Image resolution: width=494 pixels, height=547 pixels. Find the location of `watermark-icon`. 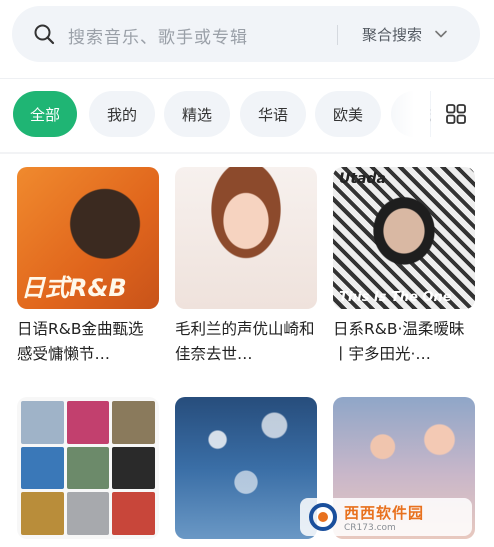

watermark-icon is located at coordinates (323, 517).